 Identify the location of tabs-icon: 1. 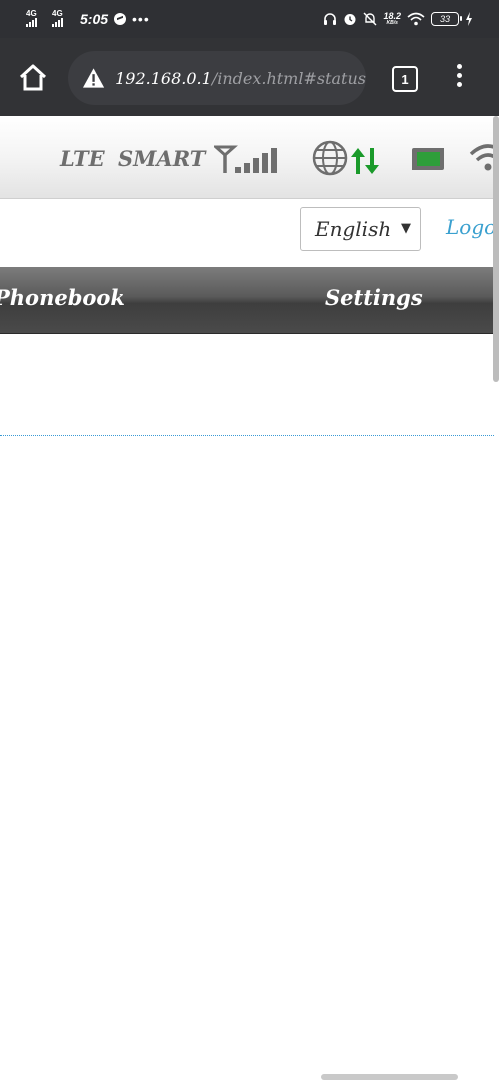
(405, 79).